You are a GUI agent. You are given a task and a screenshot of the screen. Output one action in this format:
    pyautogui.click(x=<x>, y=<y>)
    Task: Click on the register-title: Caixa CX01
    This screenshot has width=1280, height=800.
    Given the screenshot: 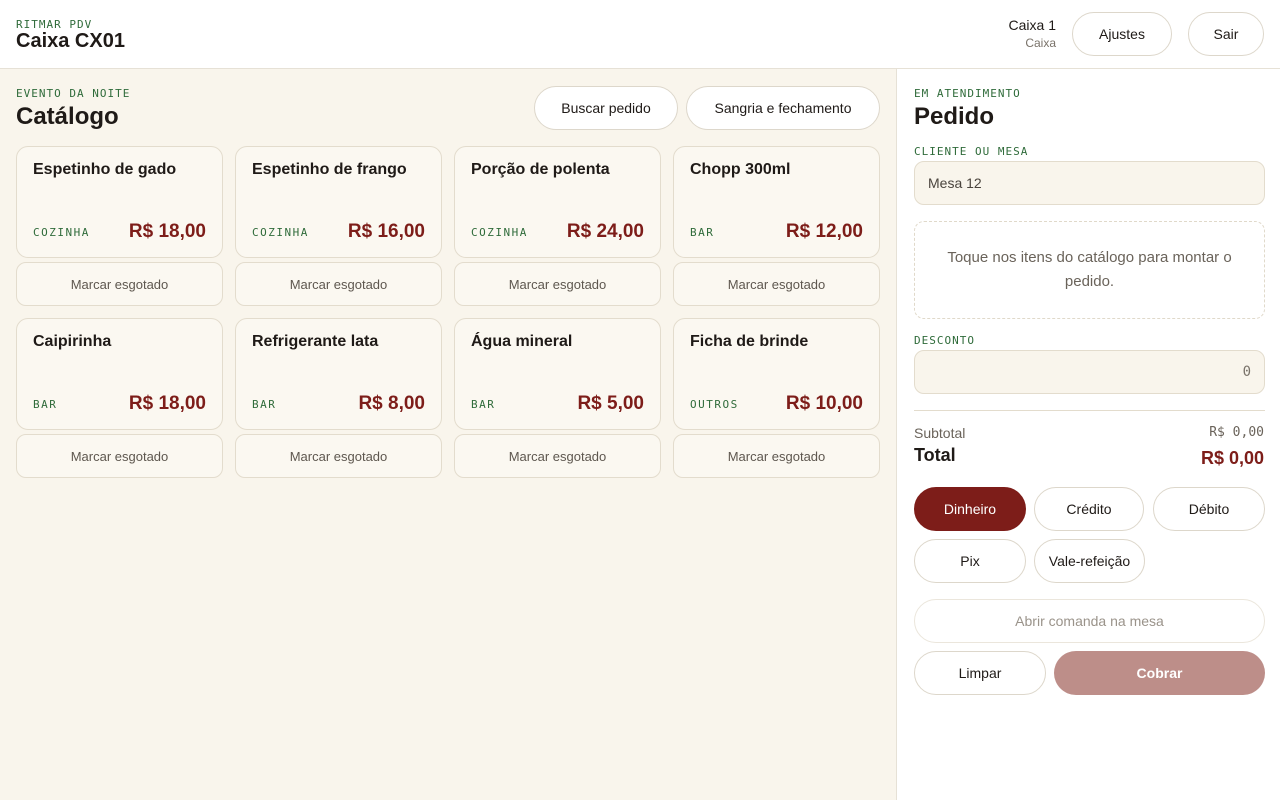 What is the action you would take?
    pyautogui.click(x=70, y=41)
    